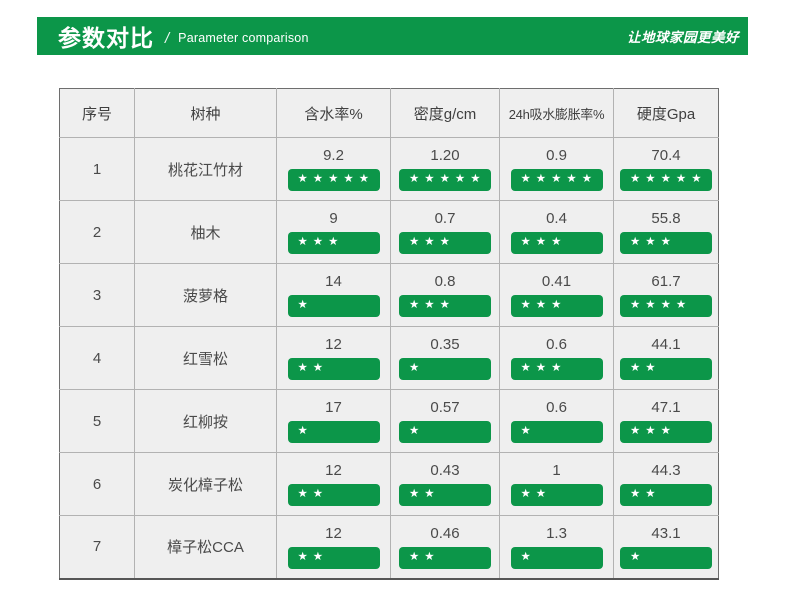 Image resolution: width=790 pixels, height=612 pixels. I want to click on species-cell: 柚木, so click(205, 232).